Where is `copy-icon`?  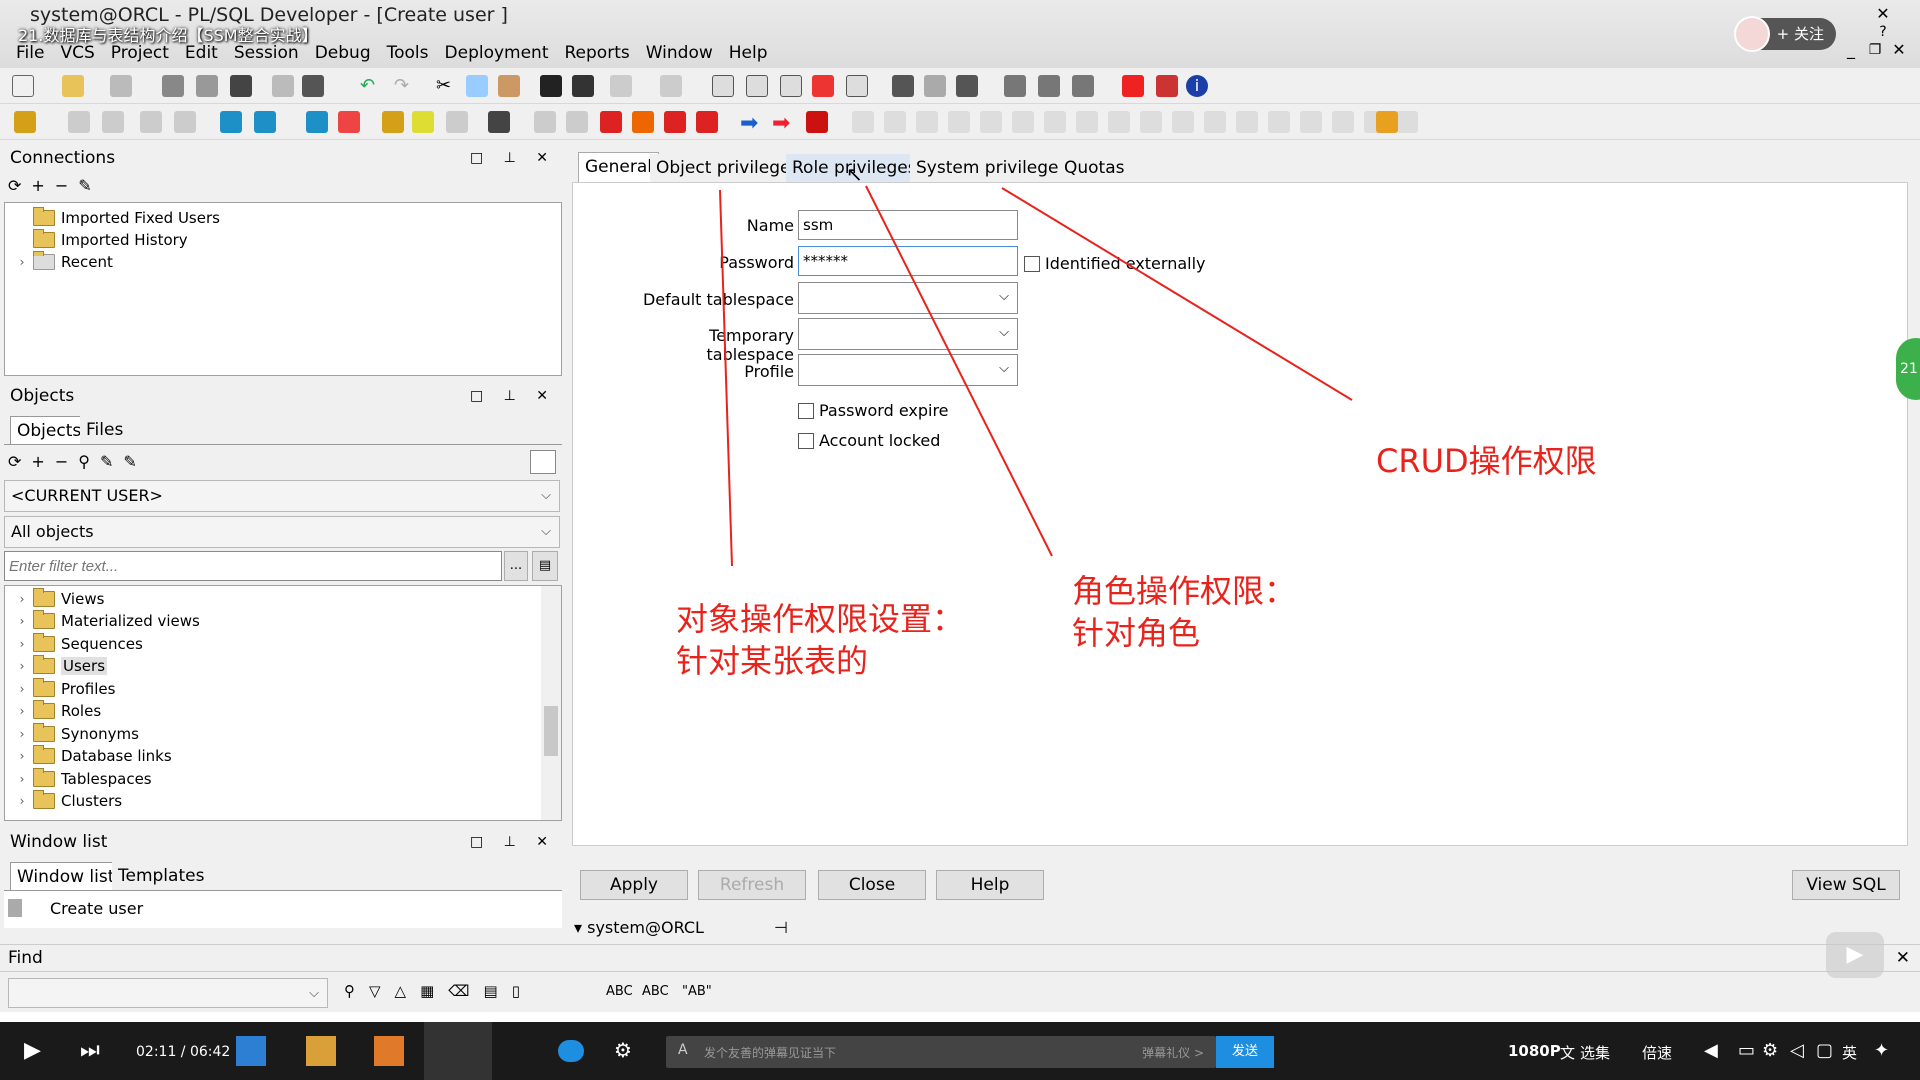 copy-icon is located at coordinates (477, 86).